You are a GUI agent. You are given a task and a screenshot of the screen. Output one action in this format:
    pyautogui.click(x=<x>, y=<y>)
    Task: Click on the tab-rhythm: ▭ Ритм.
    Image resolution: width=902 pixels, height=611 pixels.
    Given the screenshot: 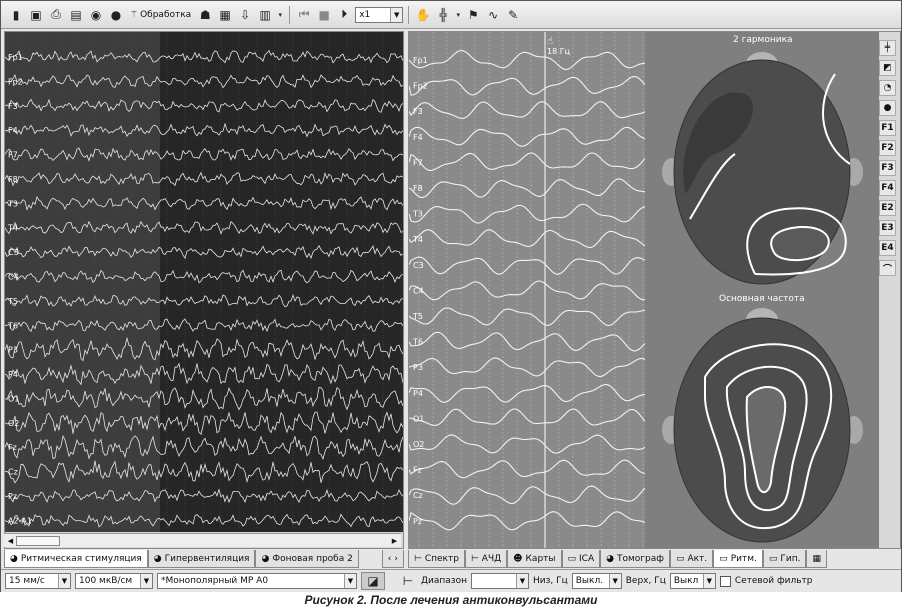 What is the action you would take?
    pyautogui.click(x=738, y=559)
    